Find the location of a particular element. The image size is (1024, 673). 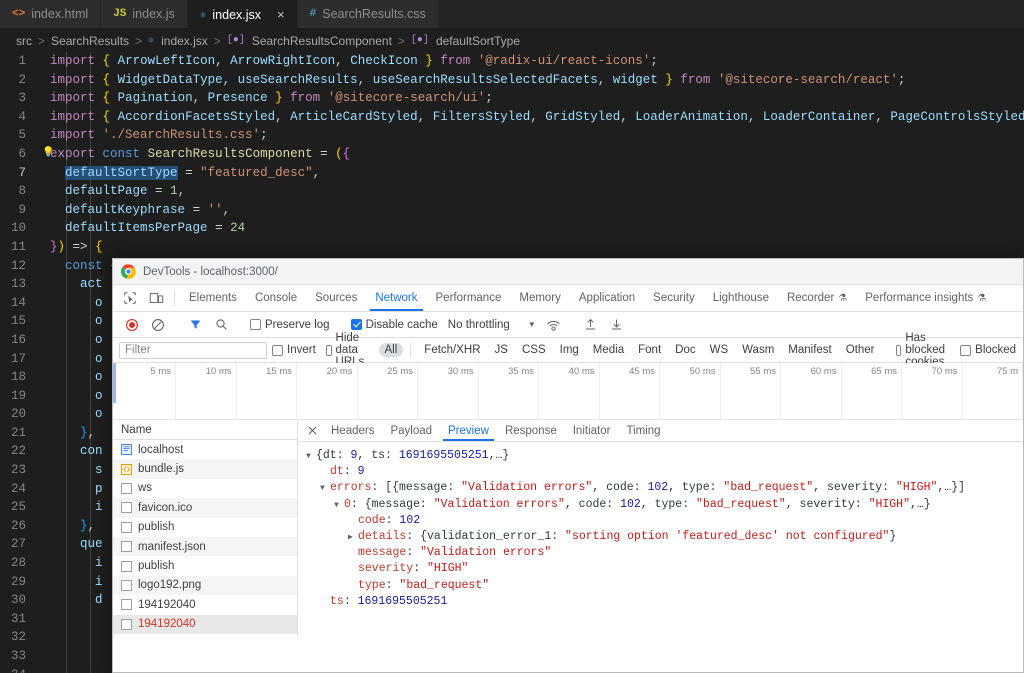

filter-type-wasm: Wasm is located at coordinates (758, 350).